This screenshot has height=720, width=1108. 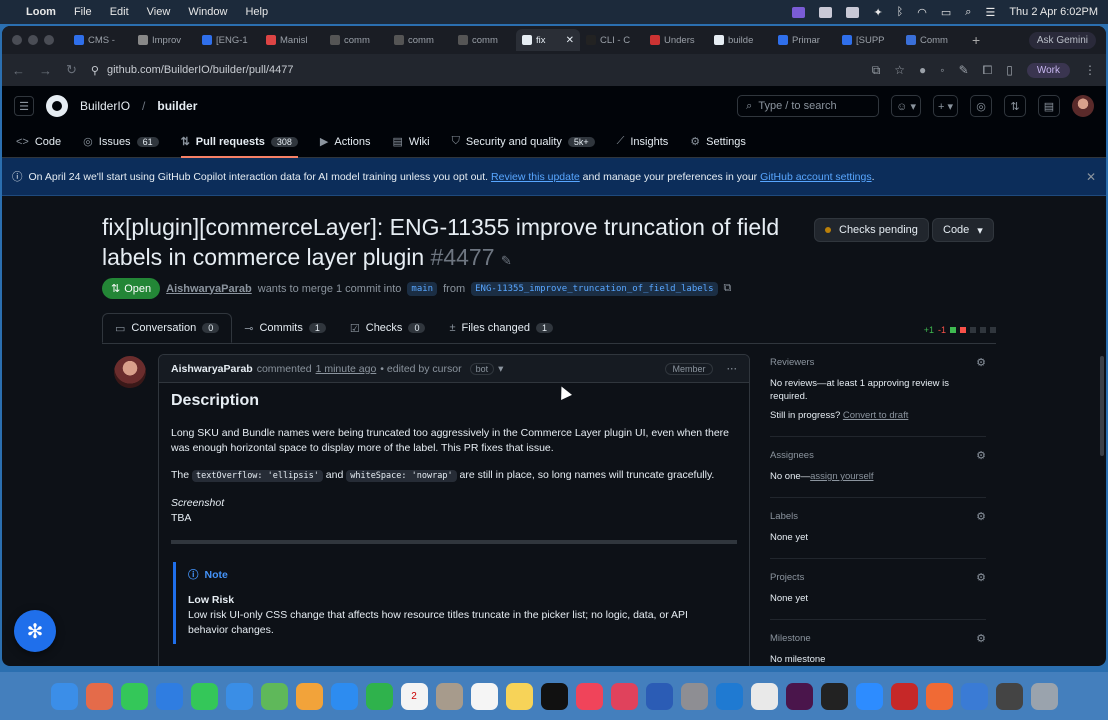 What do you see at coordinates (95, 70) in the screenshot?
I see `site-info-icon: ⚲` at bounding box center [95, 70].